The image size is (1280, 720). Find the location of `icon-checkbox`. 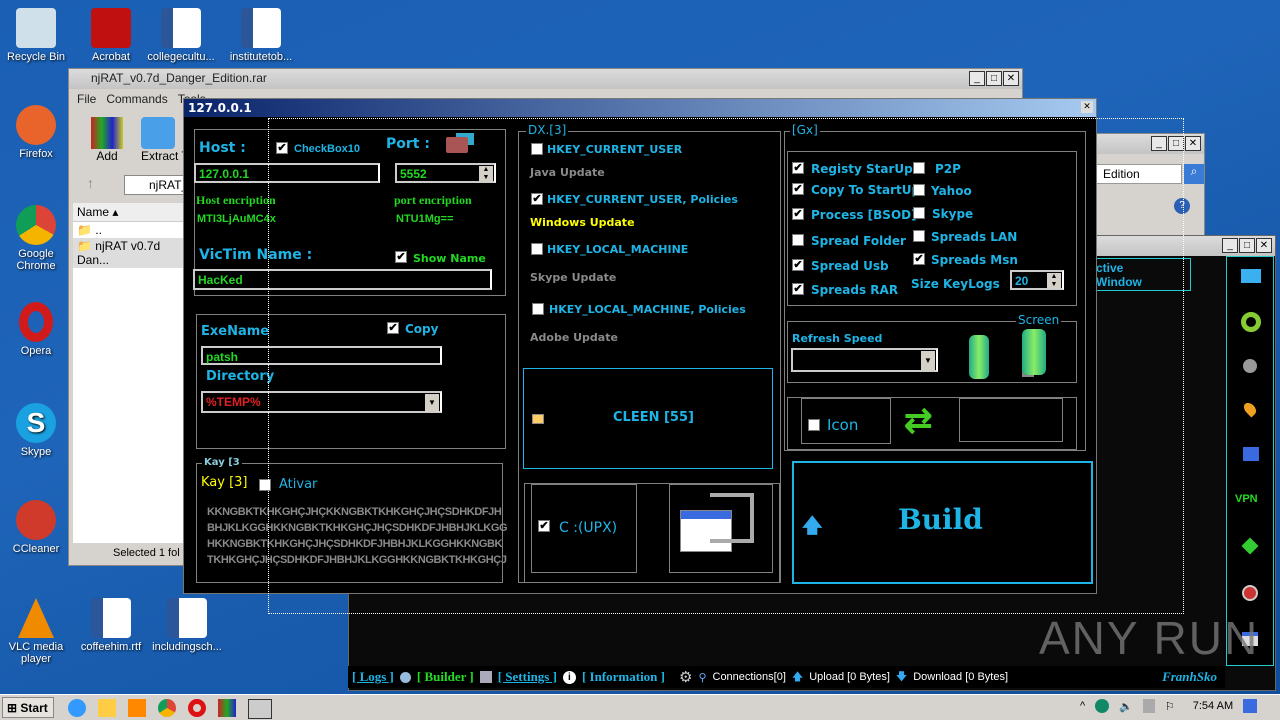

icon-checkbox is located at coordinates (814, 425).